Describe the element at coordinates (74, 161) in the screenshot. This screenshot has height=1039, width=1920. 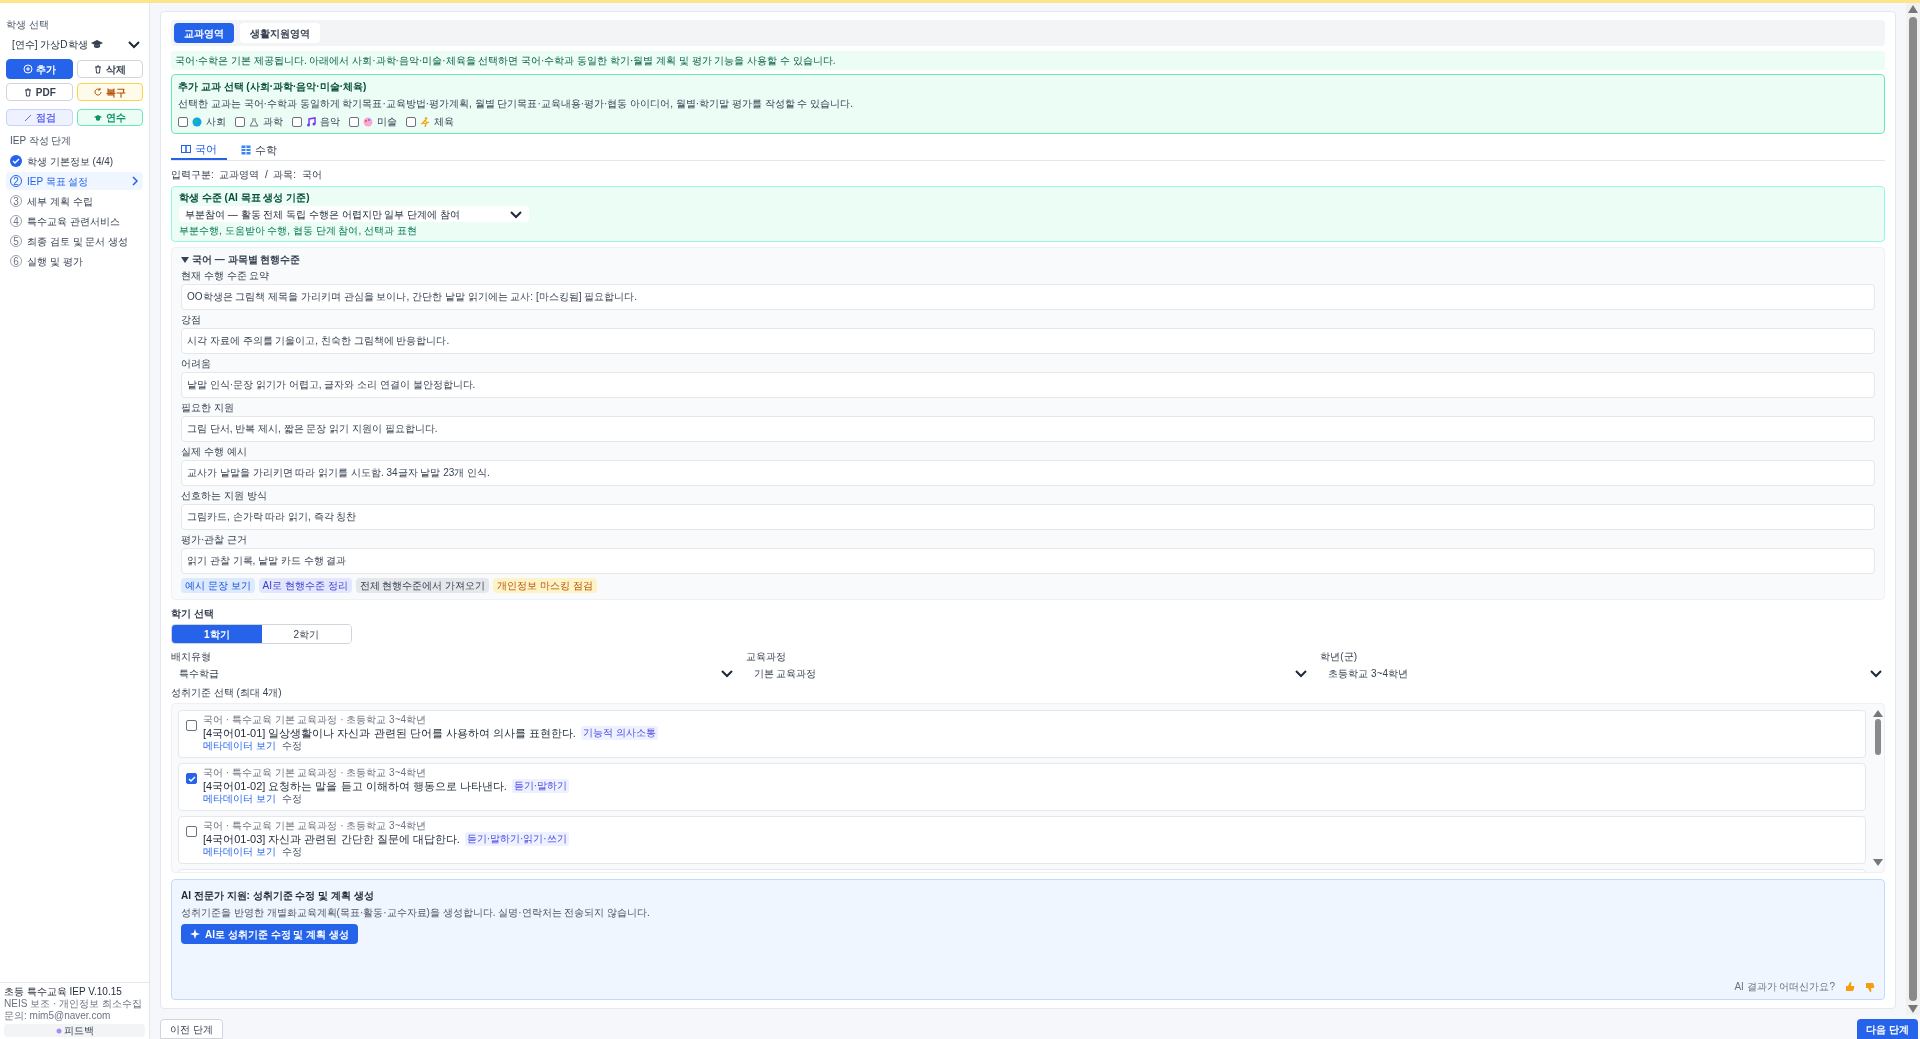
I see `step-item: 학생 기본정보 (4/4)` at that location.